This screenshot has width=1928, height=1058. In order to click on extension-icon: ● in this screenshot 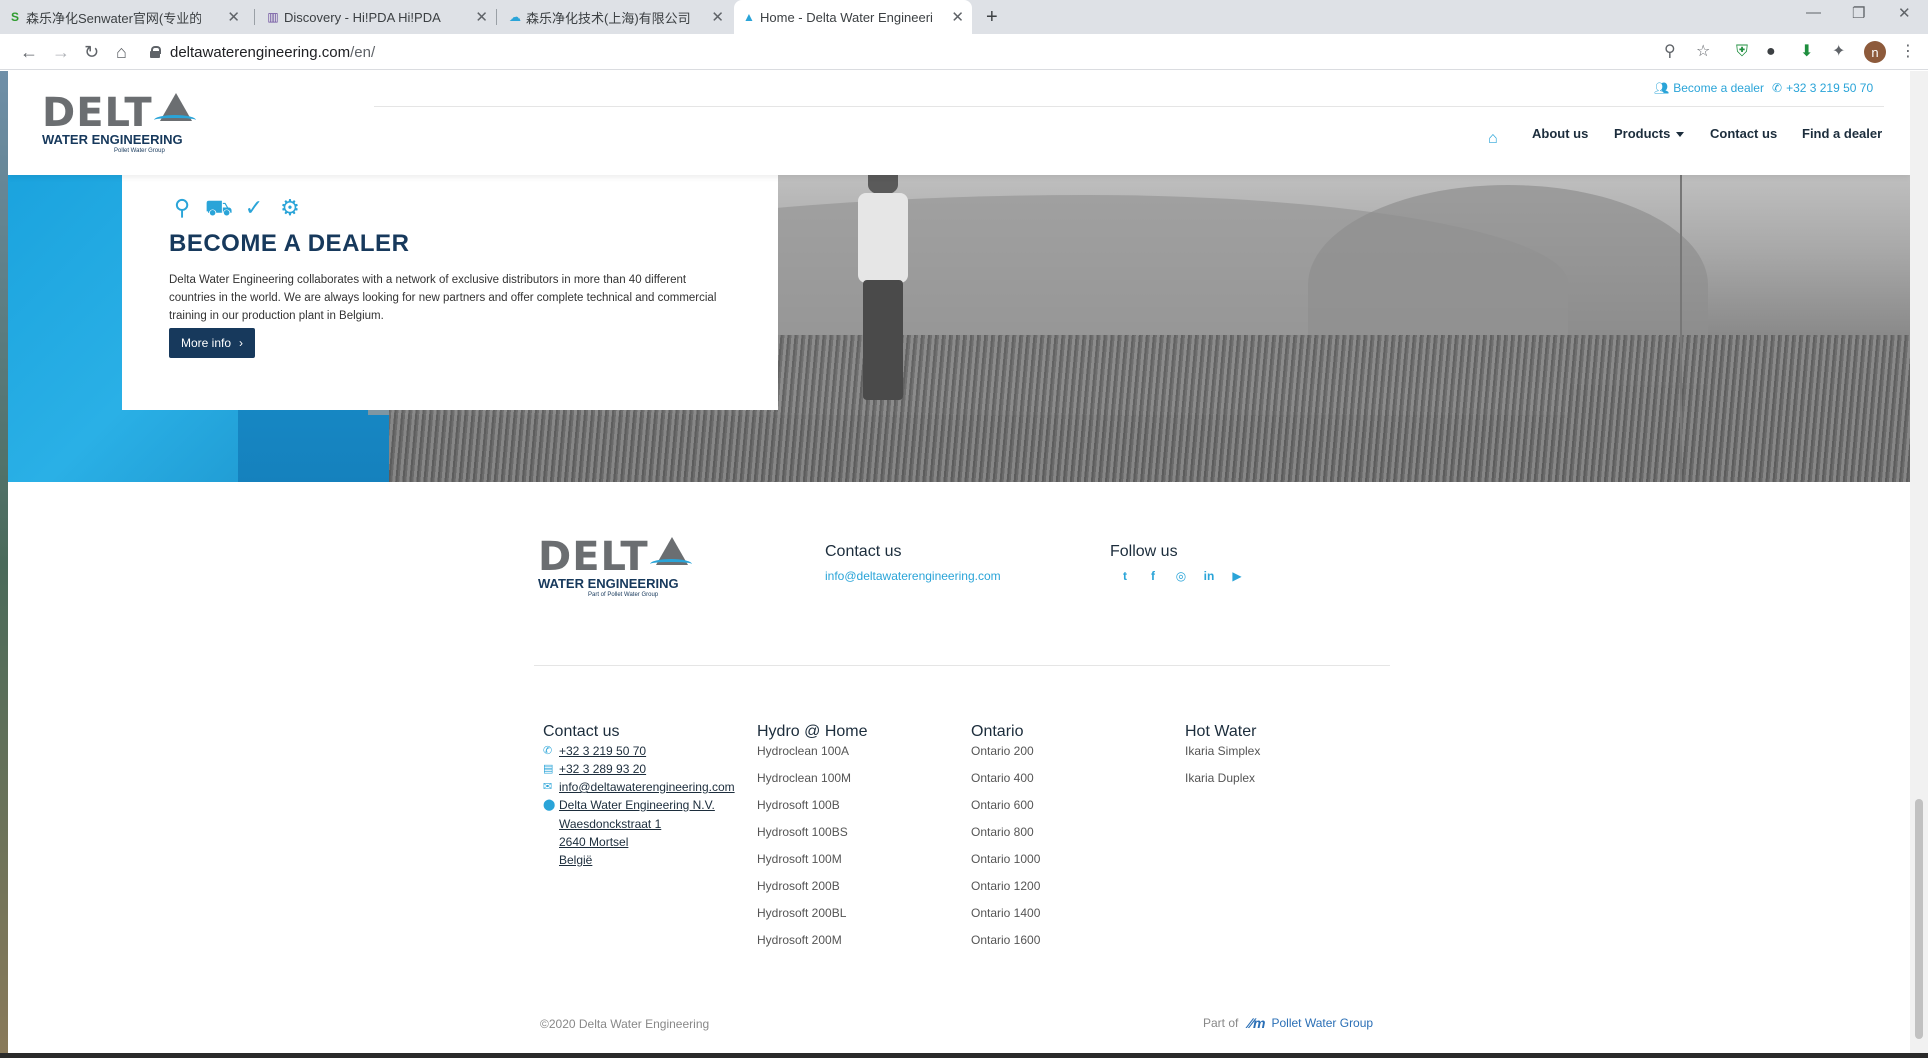, I will do `click(1771, 52)`.